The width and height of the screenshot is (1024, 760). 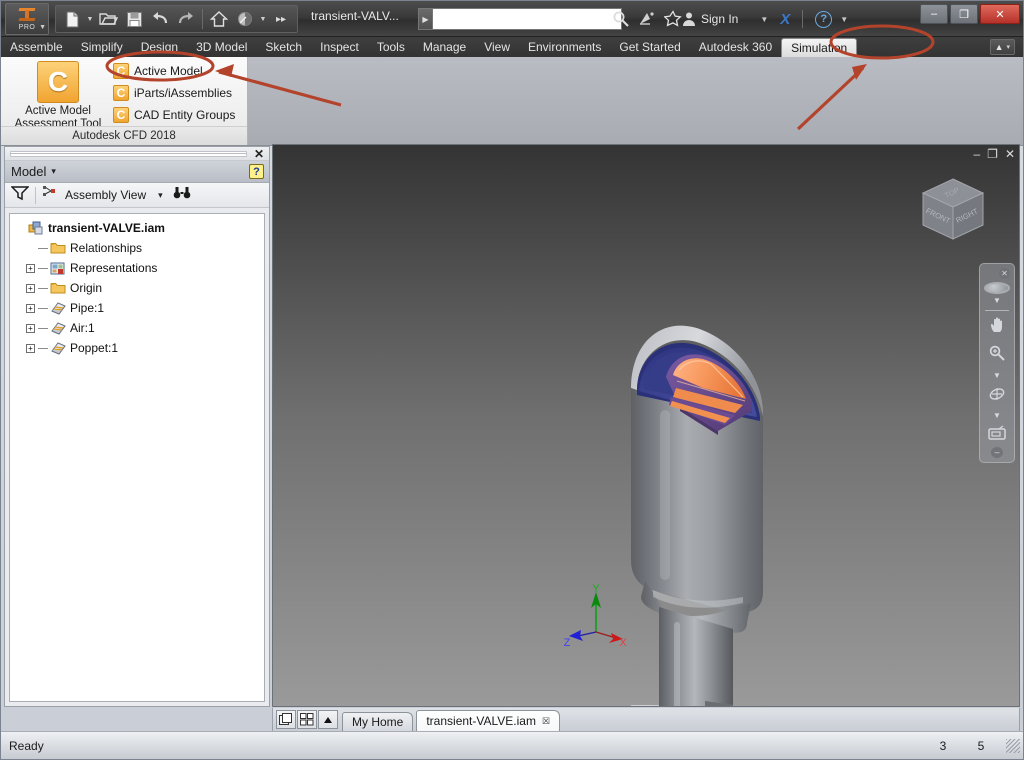 I want to click on tab-my-home: My Home, so click(x=378, y=721).